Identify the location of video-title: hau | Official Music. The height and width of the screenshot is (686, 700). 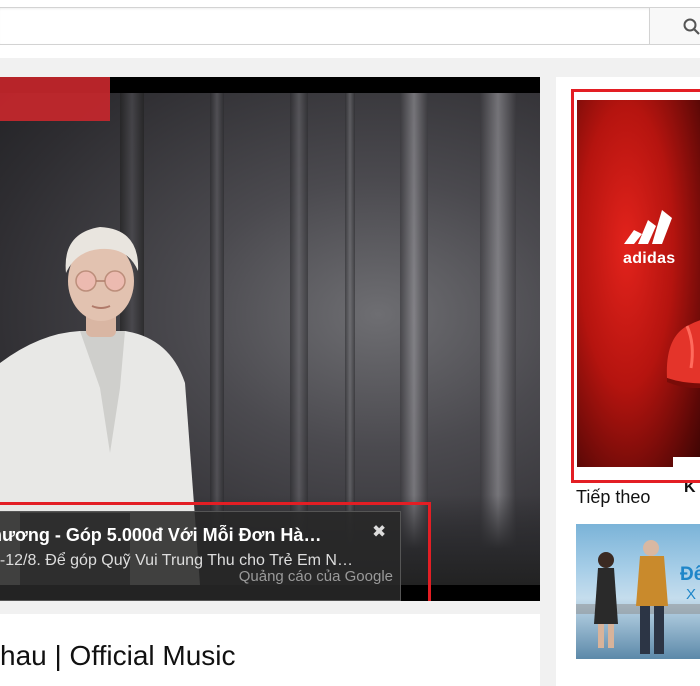
(118, 655).